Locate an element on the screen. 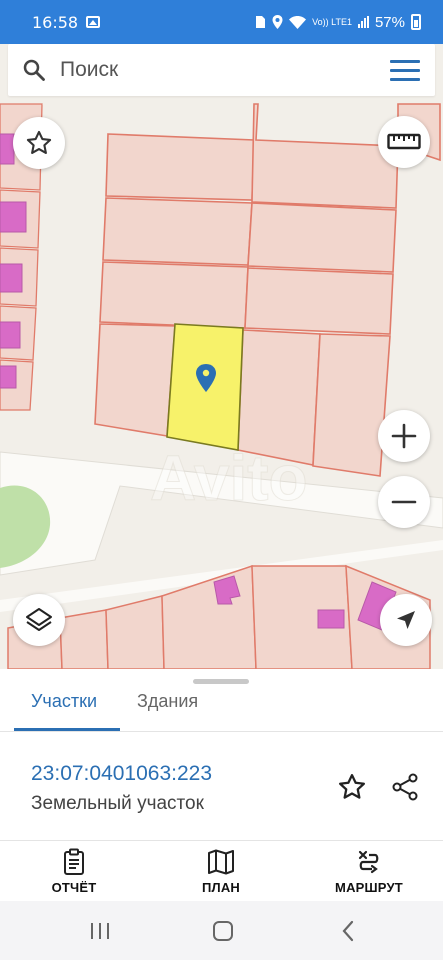 Image resolution: width=443 pixels, height=960 pixels. share-icon is located at coordinates (405, 787).